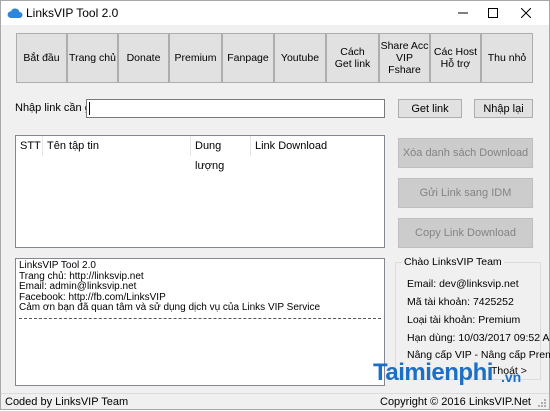 This screenshot has height=411, width=550. I want to click on reset-button: Nhập lại, so click(503, 108).